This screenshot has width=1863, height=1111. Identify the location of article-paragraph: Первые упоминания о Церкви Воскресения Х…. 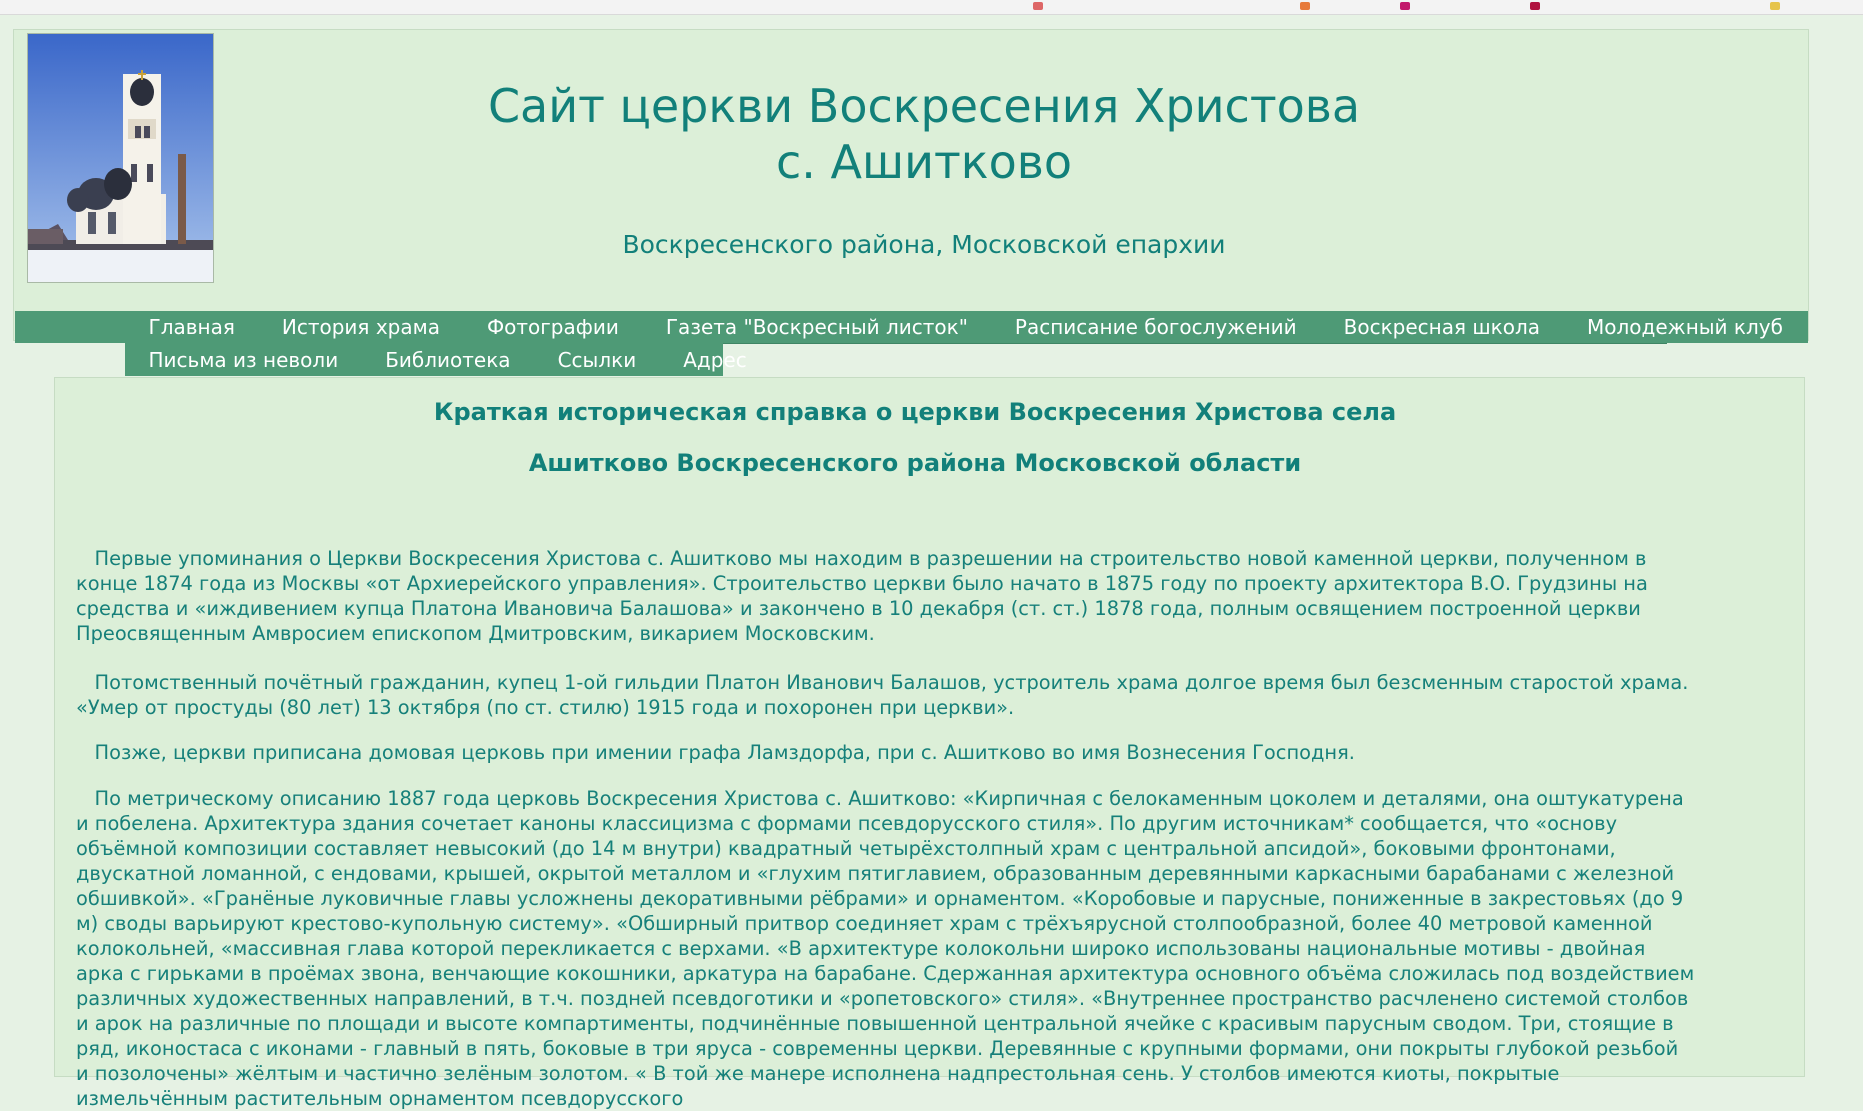
(865, 596).